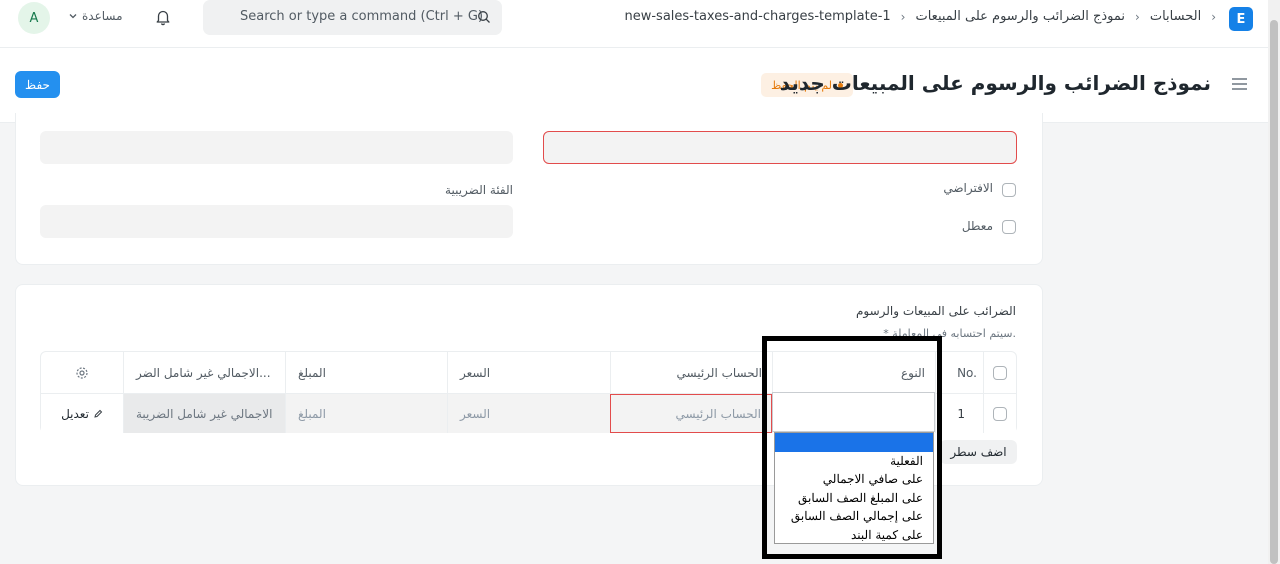 This screenshot has width=1280, height=564. Describe the element at coordinates (1241, 19) in the screenshot. I see `app-logo: E` at that location.